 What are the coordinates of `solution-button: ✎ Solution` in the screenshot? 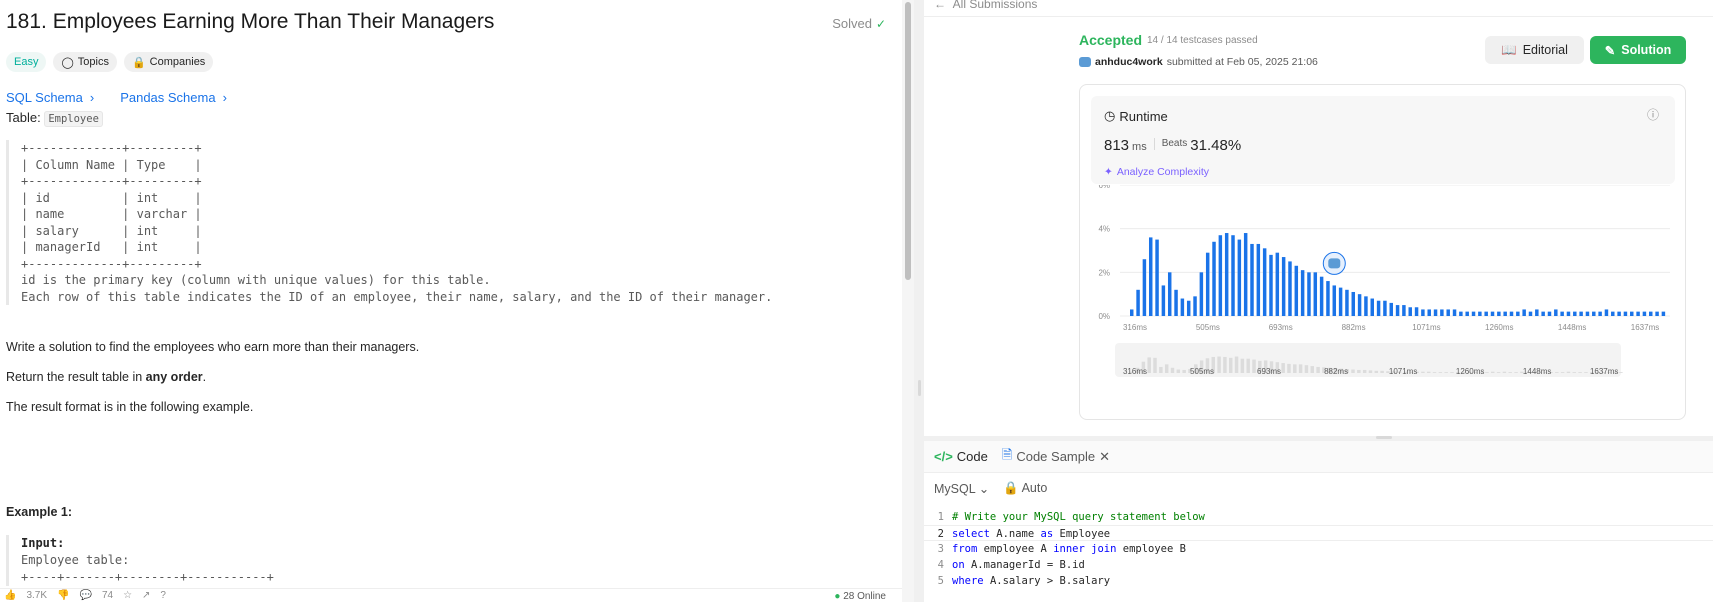 It's located at (1638, 50).